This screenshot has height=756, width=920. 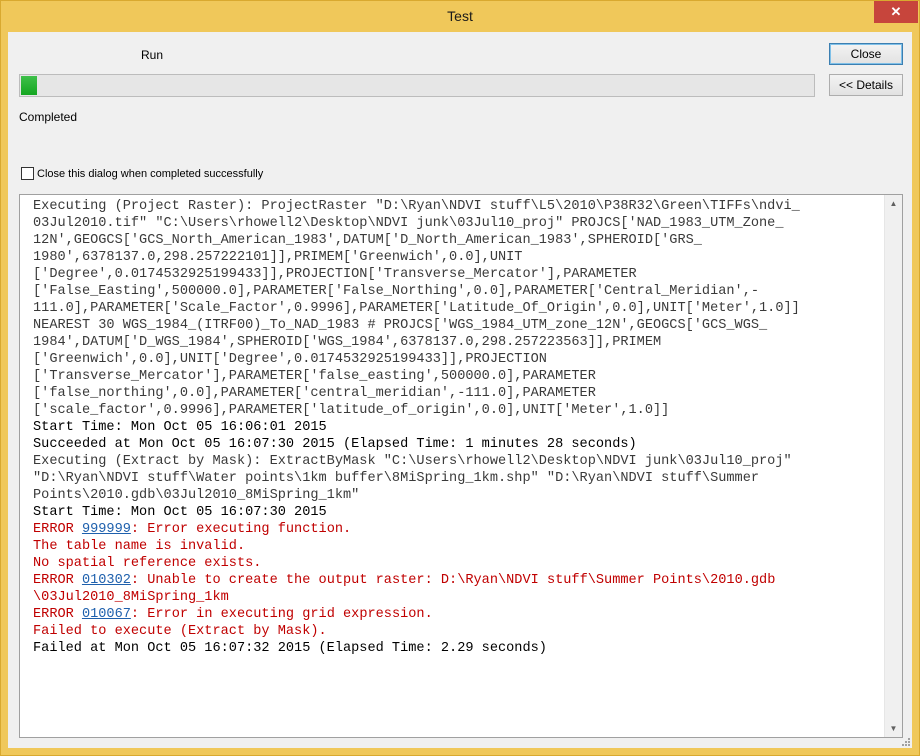 I want to click on error-message: : Error in executing grid expression., so click(x=281, y=614).